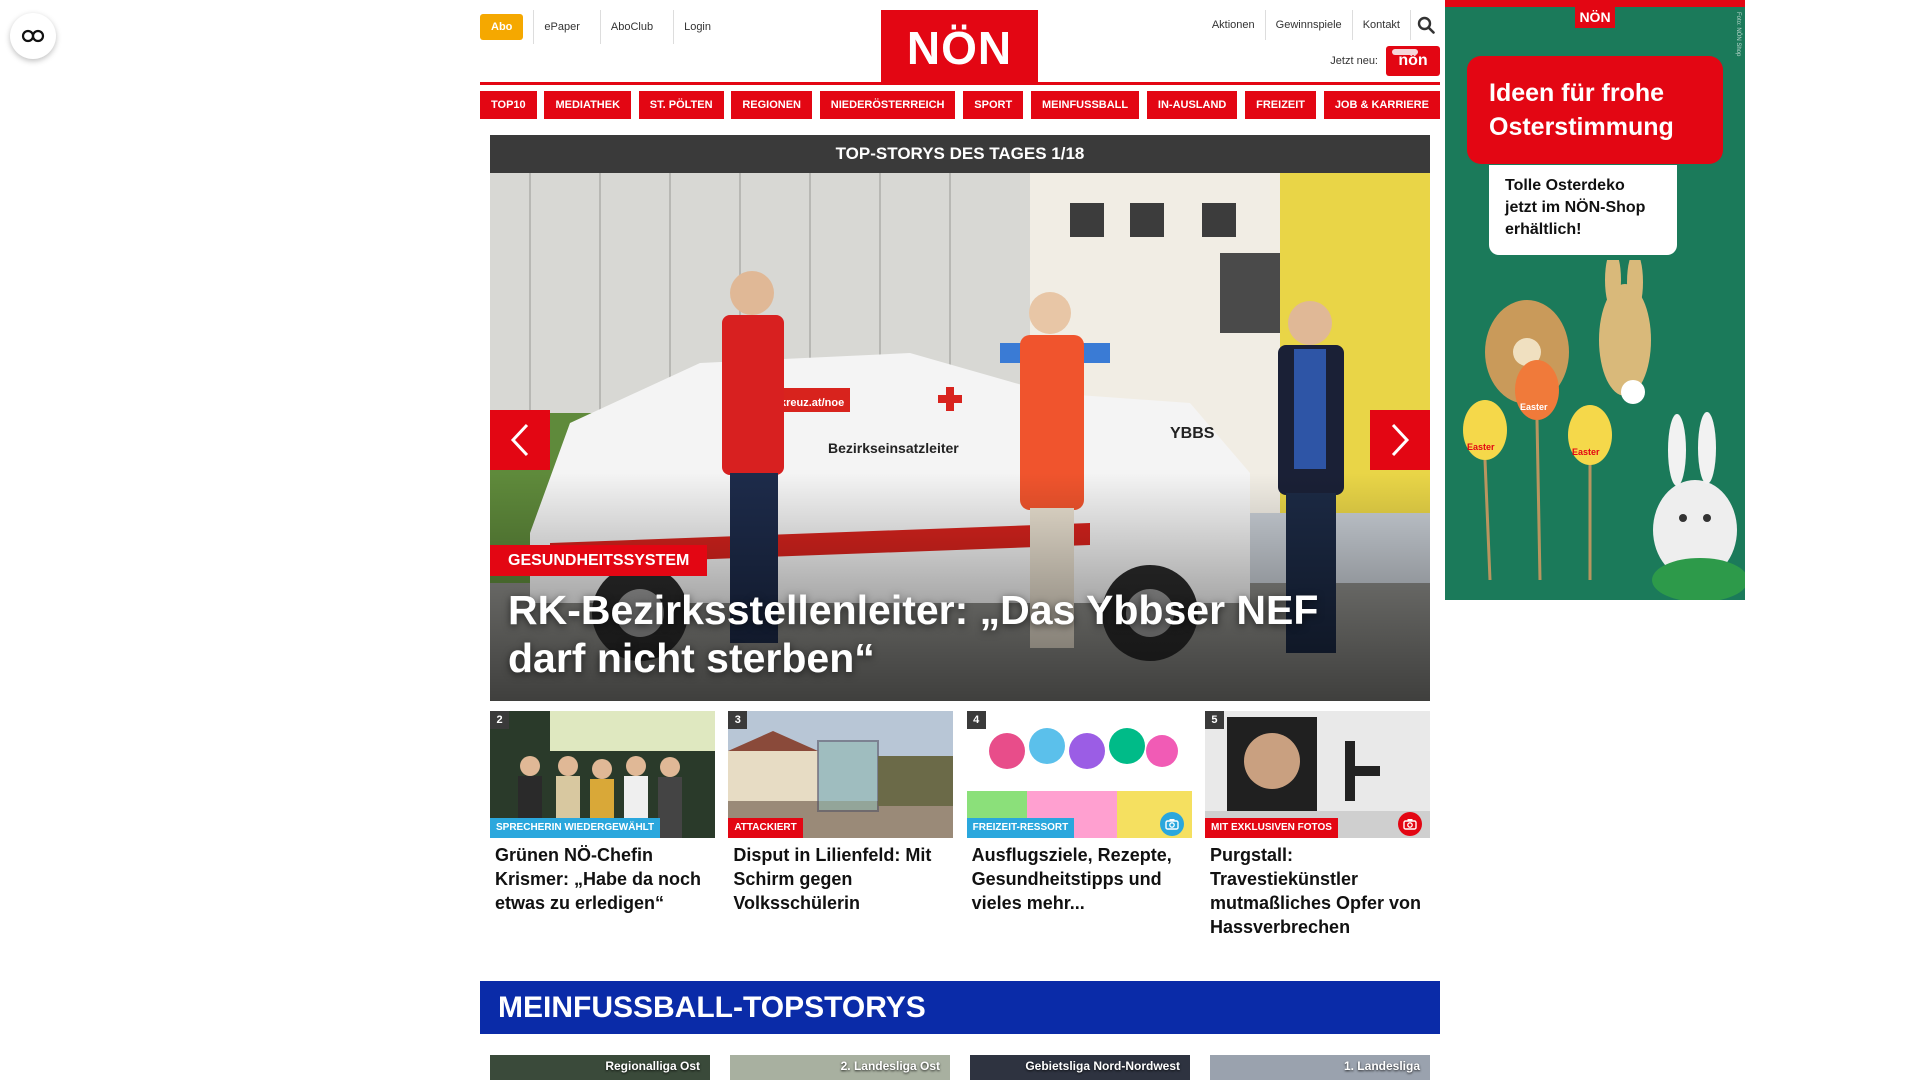 The height and width of the screenshot is (1080, 1920). I want to click on football-league-label: 1. Landesliga, so click(1381, 1066).